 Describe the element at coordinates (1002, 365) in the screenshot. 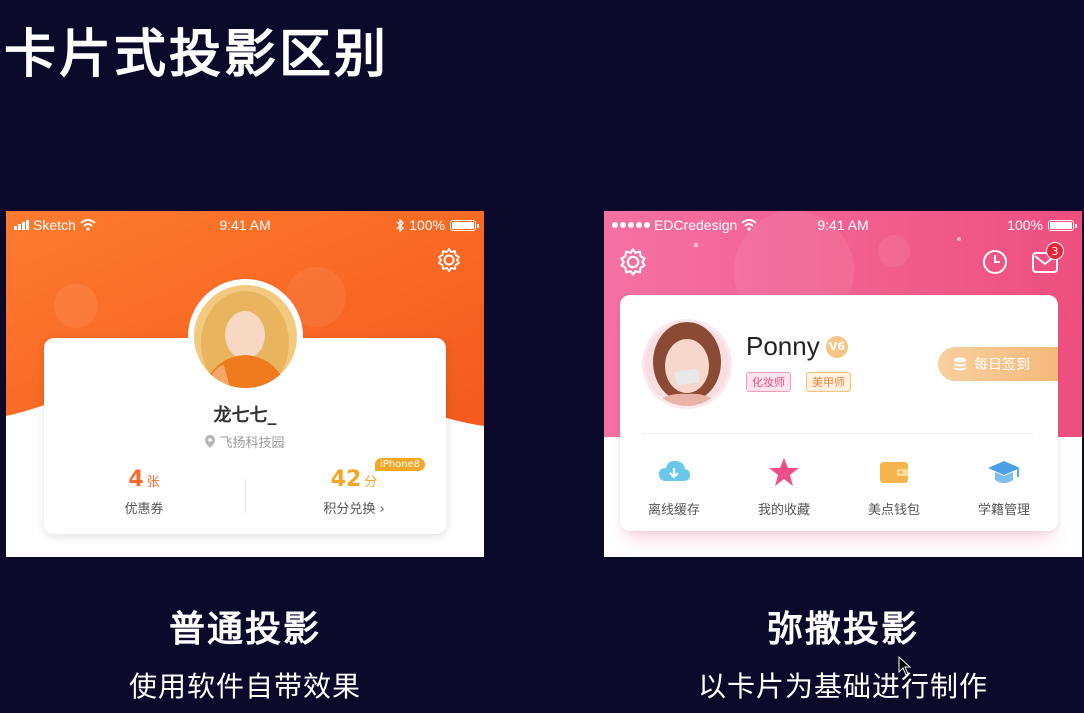

I see `checkin-label: 每日签到` at that location.